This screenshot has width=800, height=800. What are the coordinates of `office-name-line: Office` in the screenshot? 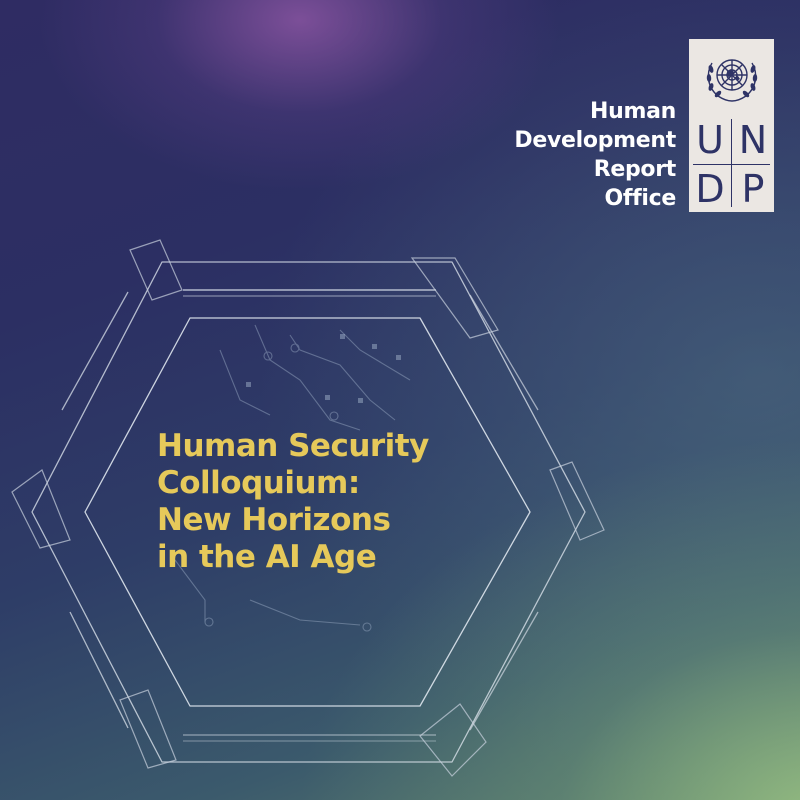 It's located at (640, 198).